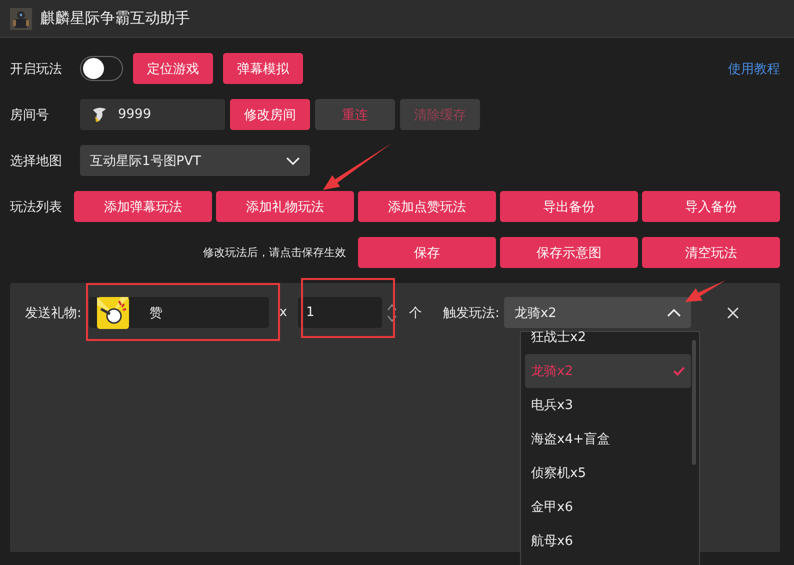 This screenshot has height=565, width=794. Describe the element at coordinates (263, 68) in the screenshot. I see `action-button: 弹幕模拟` at that location.